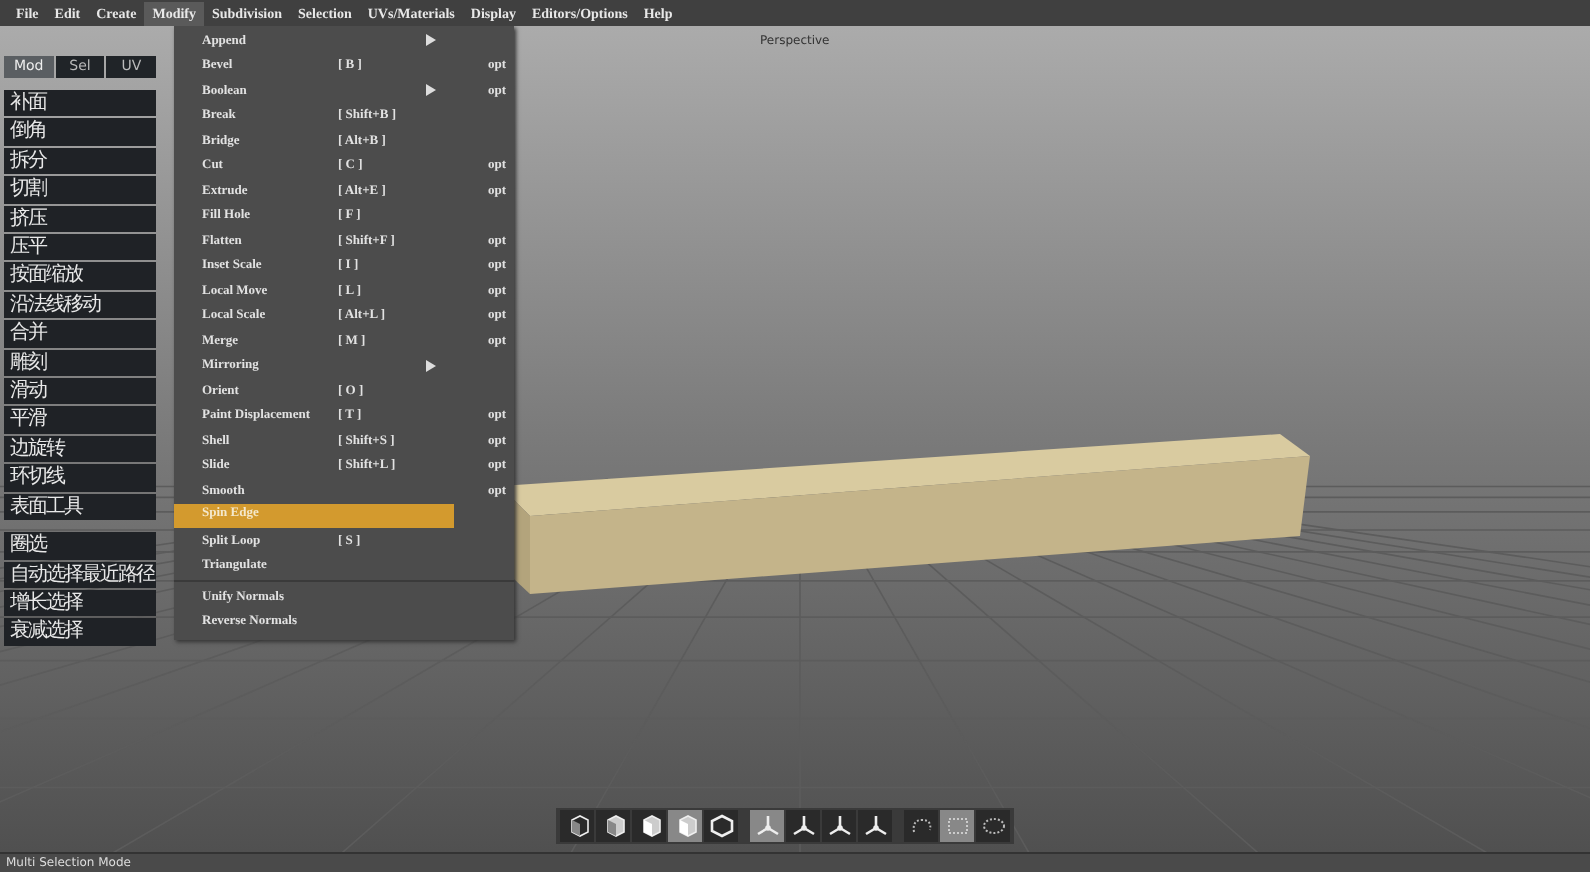 The image size is (1590, 872). I want to click on dotted-ellipse-icon, so click(993, 826).